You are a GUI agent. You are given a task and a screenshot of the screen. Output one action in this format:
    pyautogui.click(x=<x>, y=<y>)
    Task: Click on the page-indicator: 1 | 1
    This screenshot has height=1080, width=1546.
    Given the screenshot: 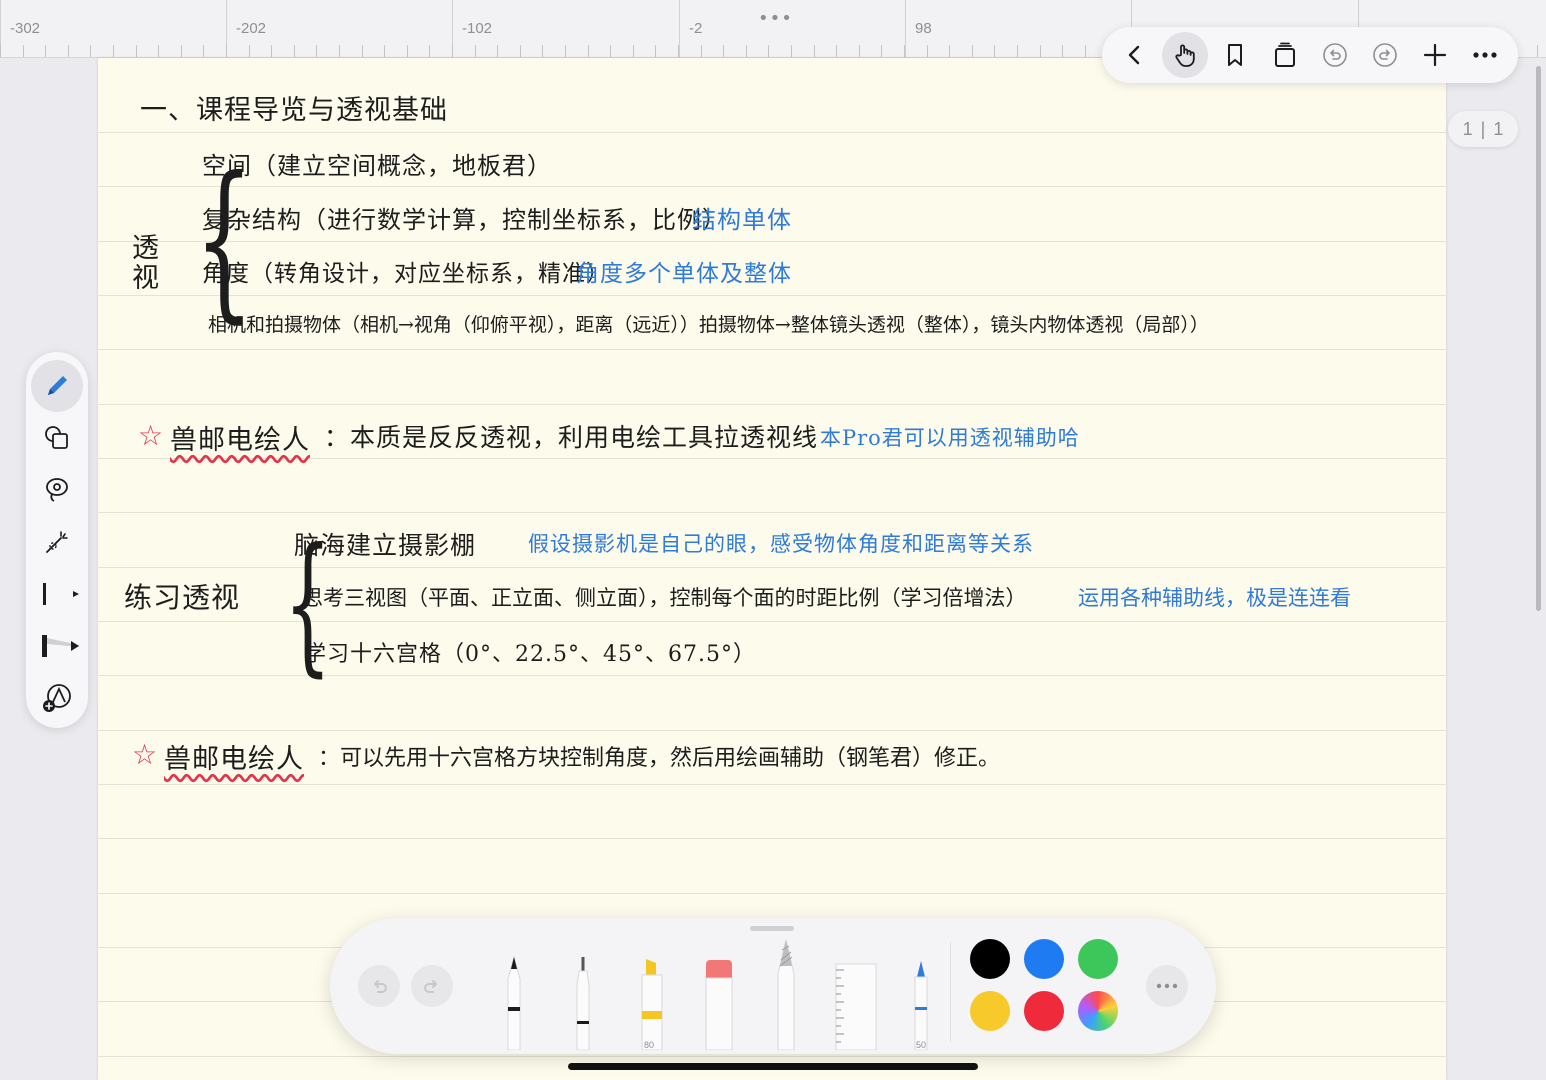 What is the action you would take?
    pyautogui.click(x=1483, y=129)
    